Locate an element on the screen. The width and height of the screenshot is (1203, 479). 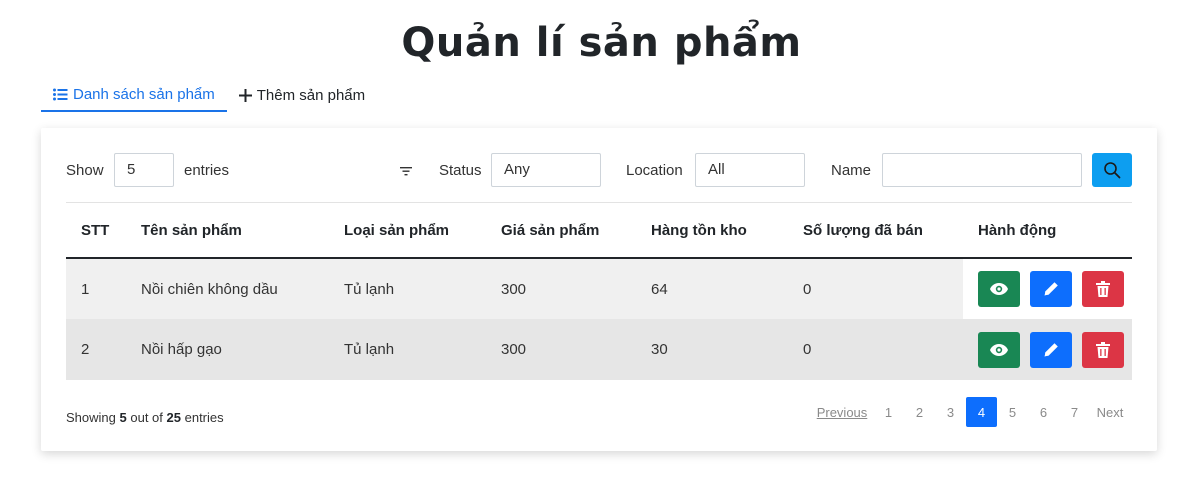
showing-mid: out of is located at coordinates (146, 417).